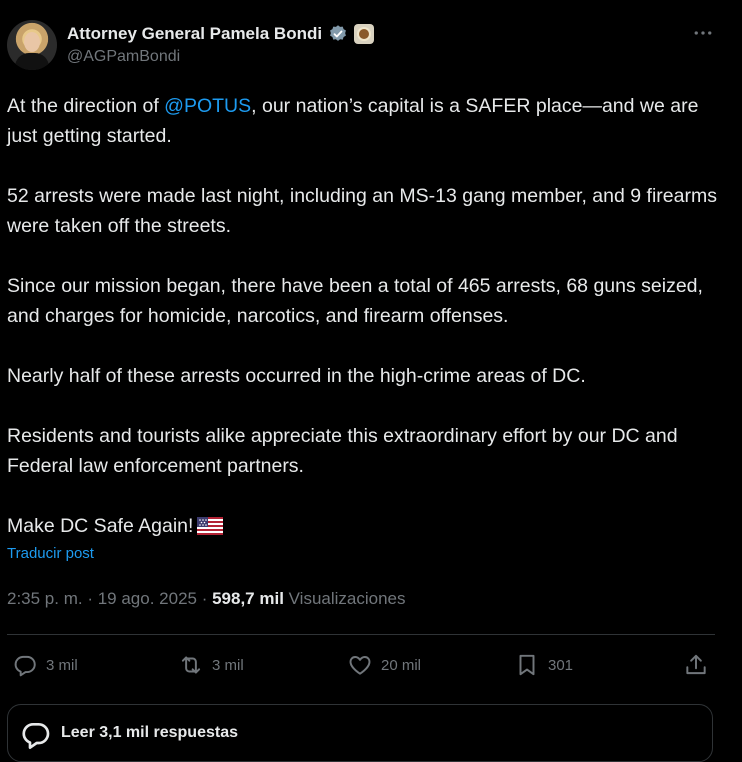  Describe the element at coordinates (527, 665) in the screenshot. I see `bookmark-icon` at that location.